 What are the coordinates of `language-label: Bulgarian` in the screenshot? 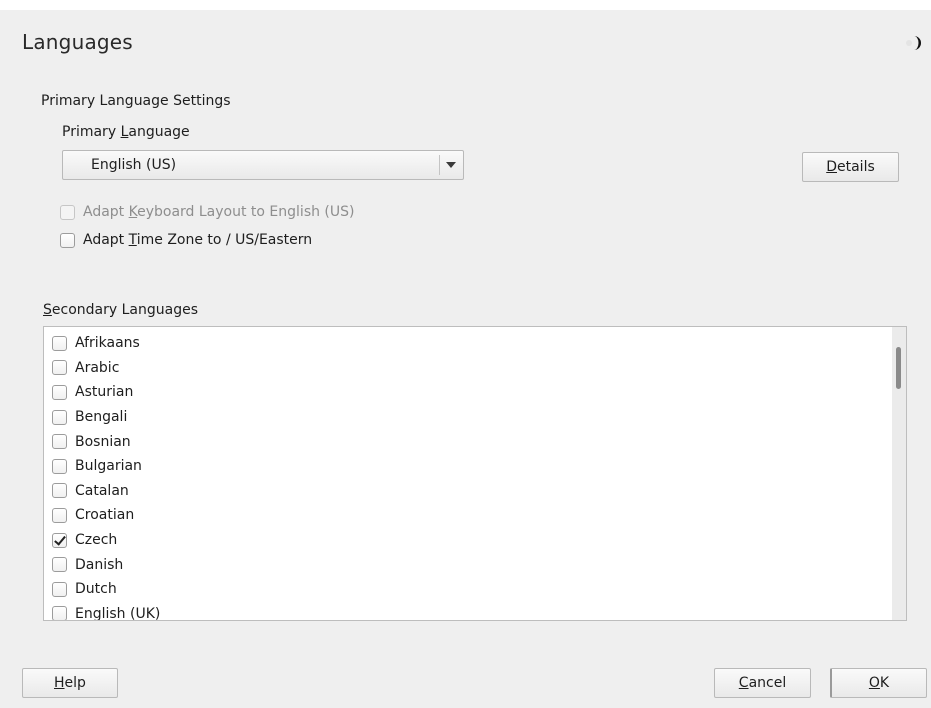 It's located at (108, 466).